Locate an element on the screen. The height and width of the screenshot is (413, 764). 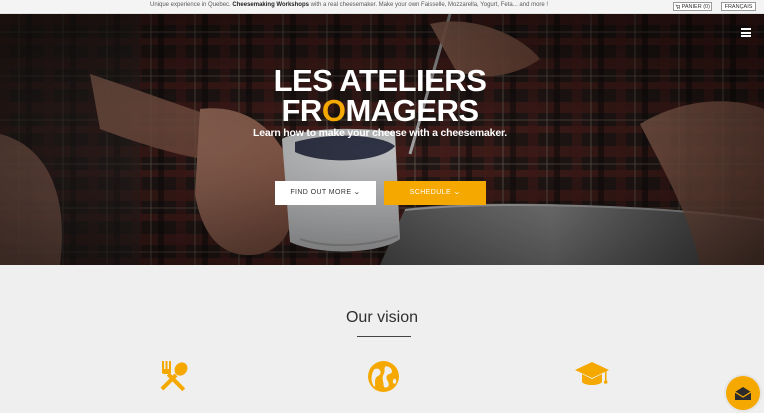
hero-title-line2: FROMAGERS is located at coordinates (380, 111).